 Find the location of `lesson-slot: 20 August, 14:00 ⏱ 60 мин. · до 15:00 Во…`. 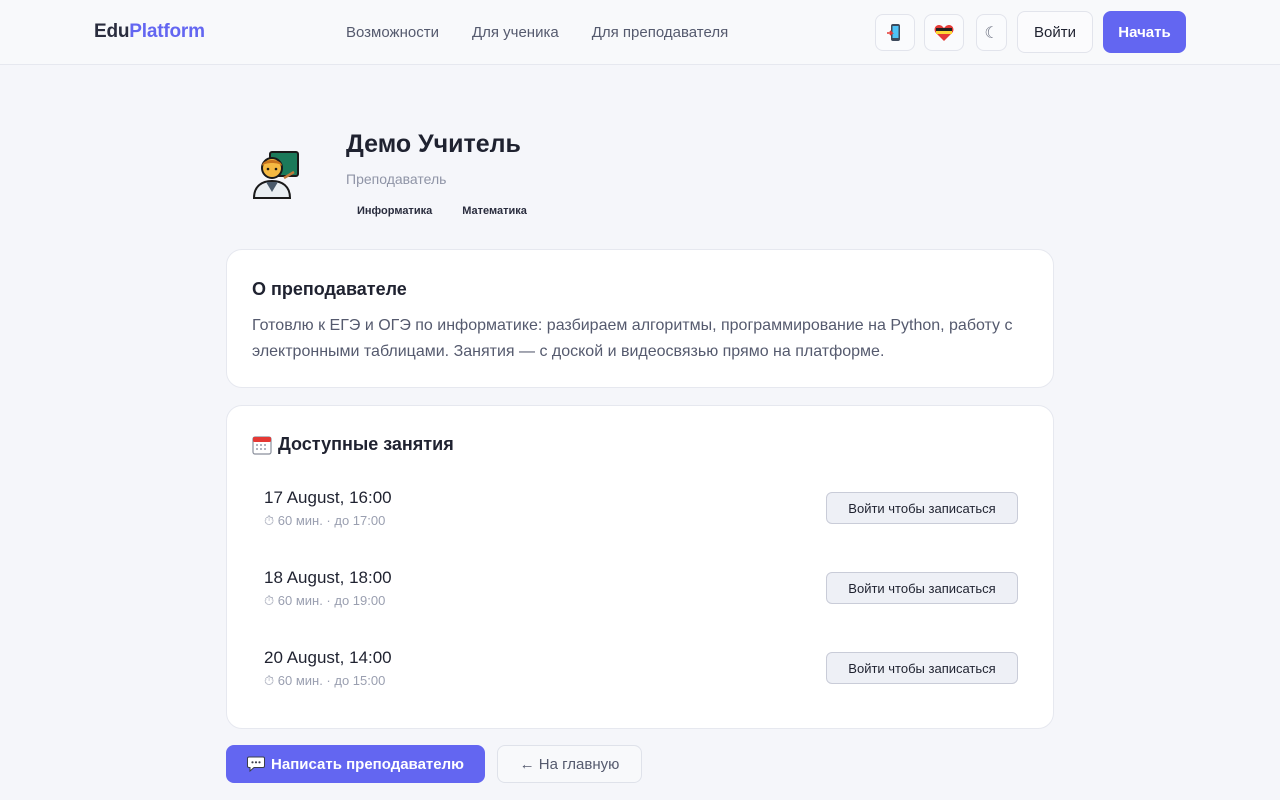

lesson-slot: 20 August, 14:00 ⏱ 60 мин. · до 15:00 Во… is located at coordinates (641, 670).